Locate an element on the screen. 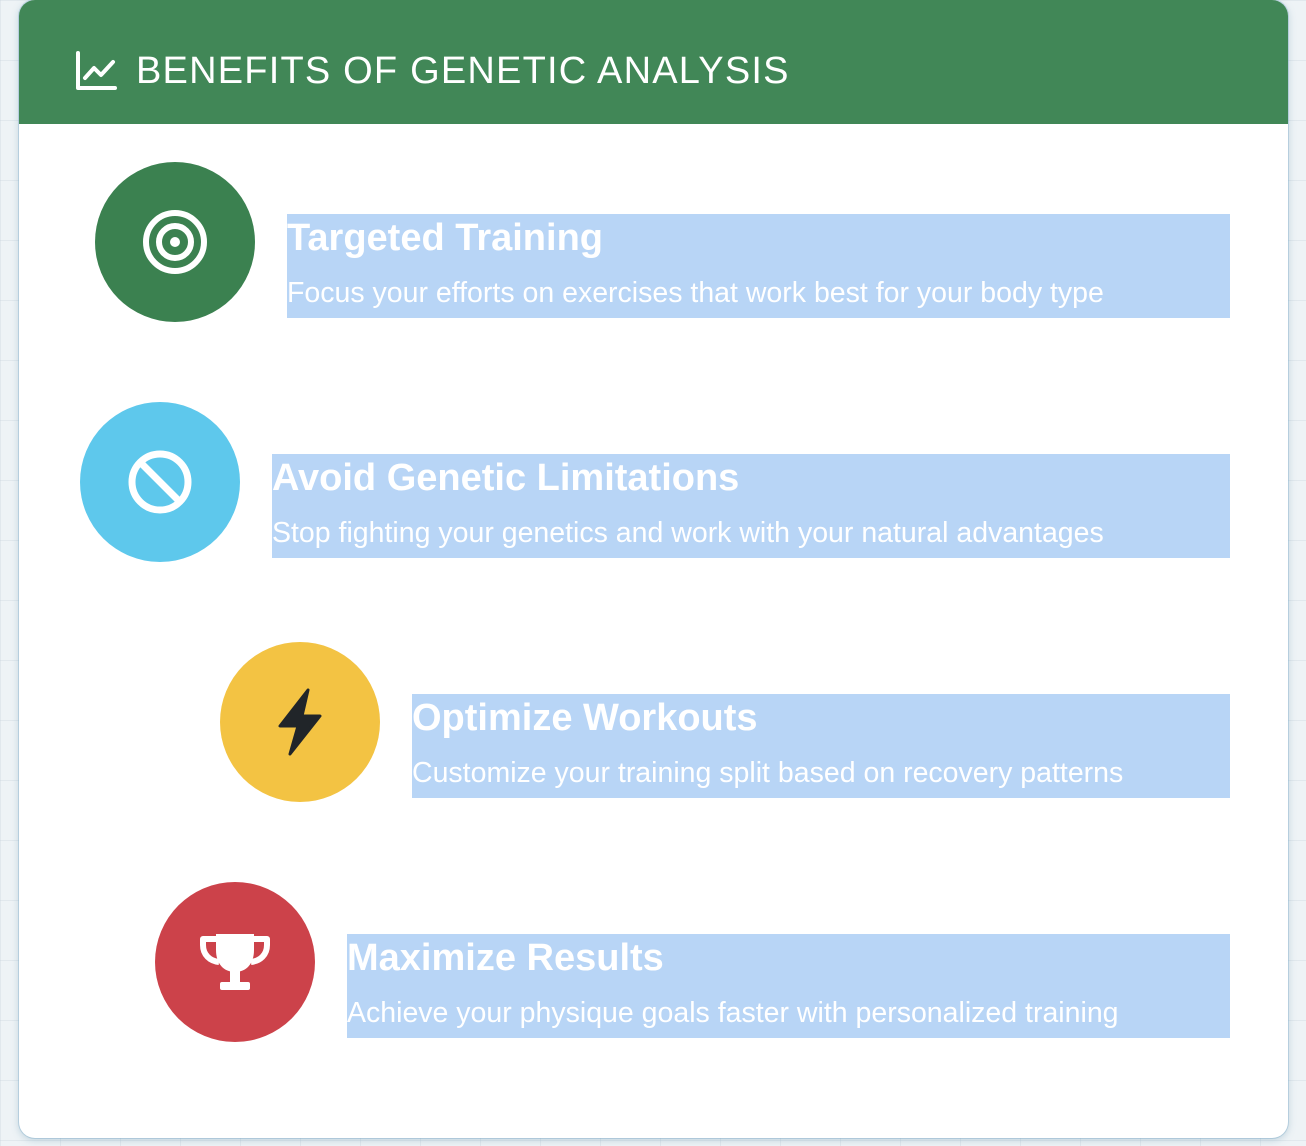 This screenshot has width=1306, height=1146. benefit-title: Avoid Genetic Limitations is located at coordinates (506, 478).